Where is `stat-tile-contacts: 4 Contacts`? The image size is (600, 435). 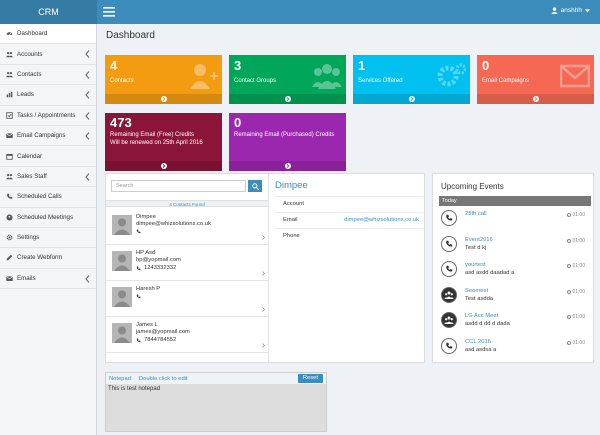 stat-tile-contacts: 4 Contacts is located at coordinates (163, 79).